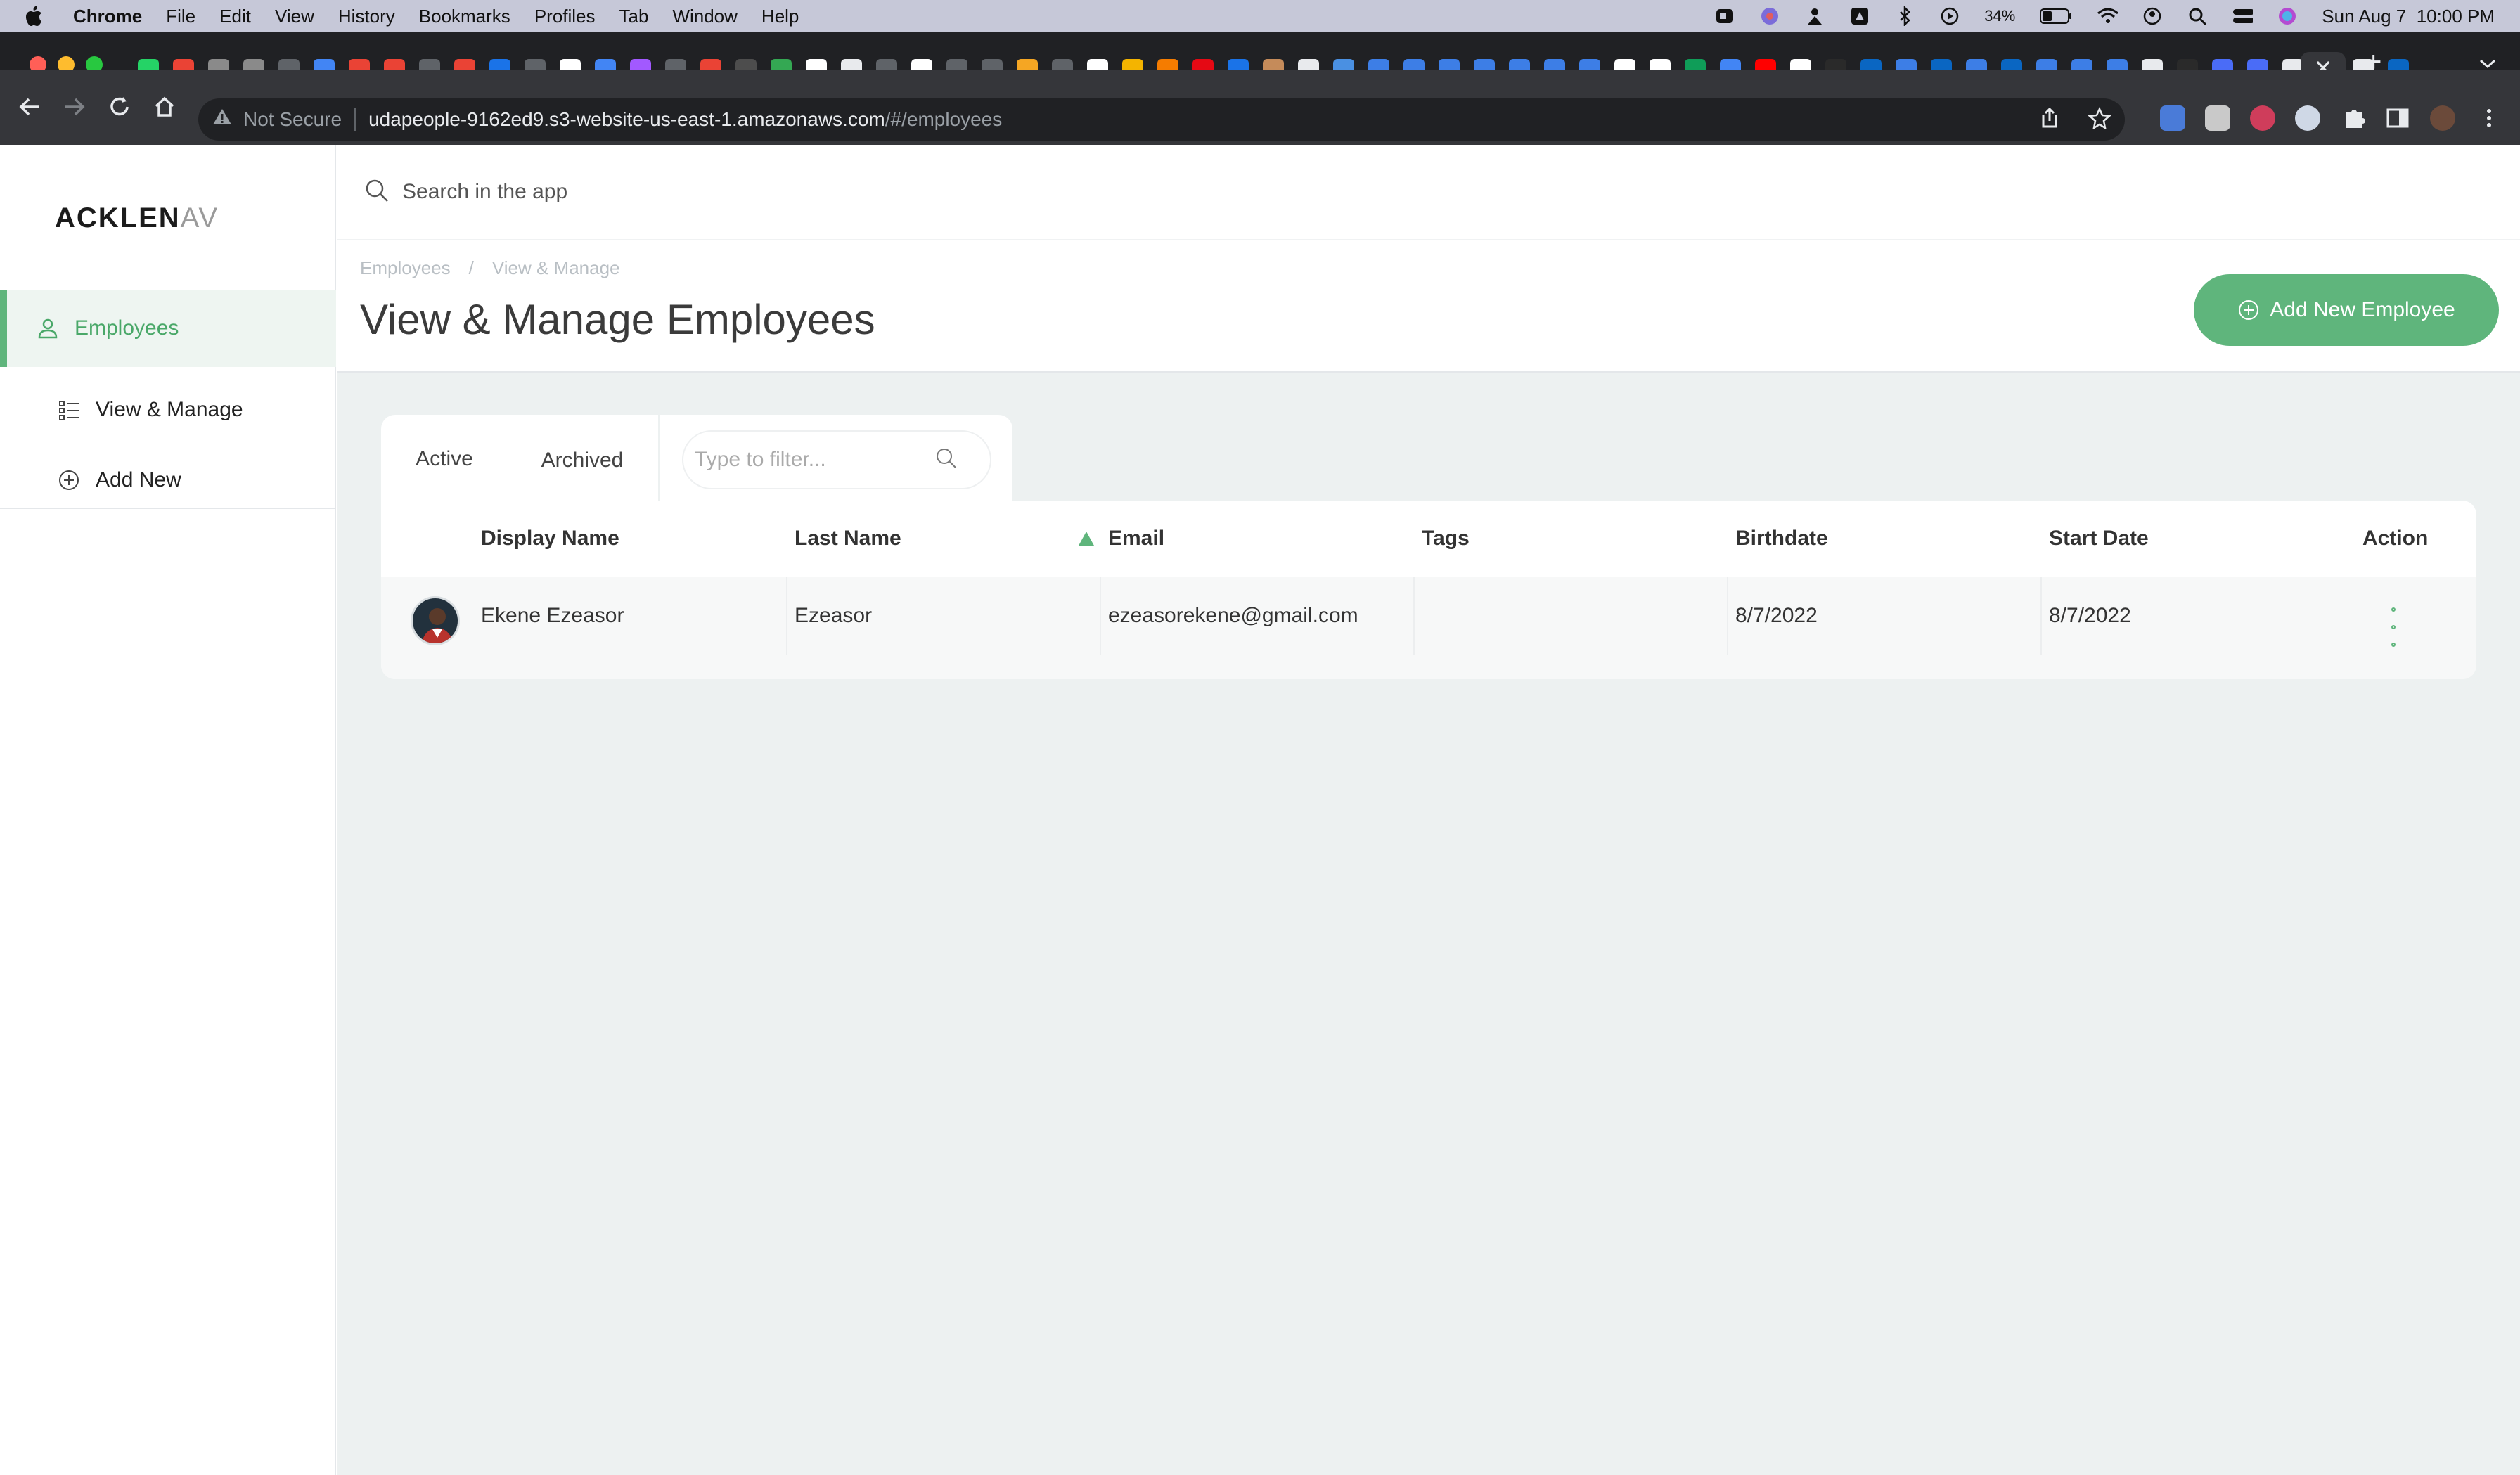  Describe the element at coordinates (565, 16) in the screenshot. I see `menu-profiles: Profiles` at that location.